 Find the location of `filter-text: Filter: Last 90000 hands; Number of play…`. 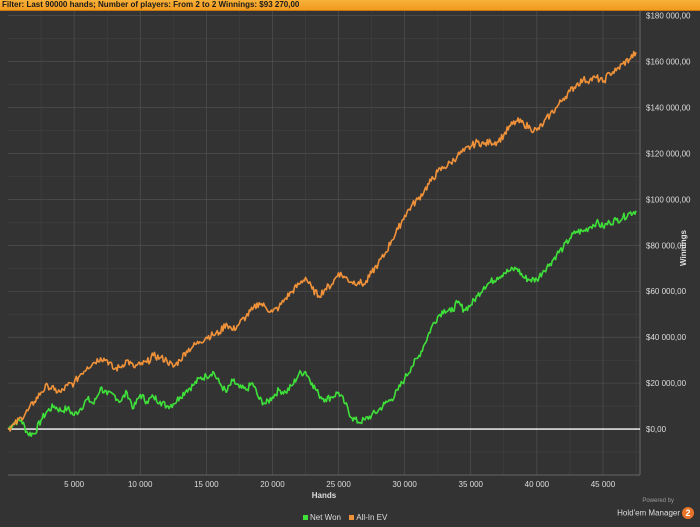

filter-text: Filter: Last 90000 hands; Number of play… is located at coordinates (151, 4).